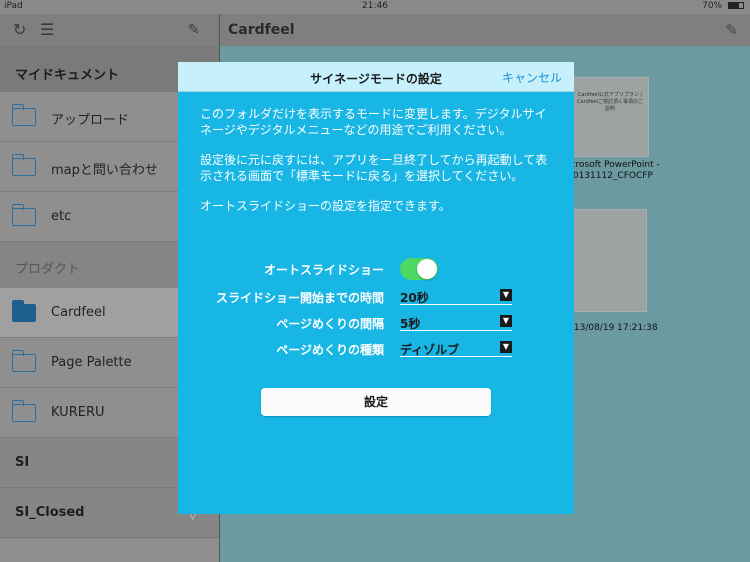 This screenshot has height=562, width=750. Describe the element at coordinates (427, 269) in the screenshot. I see `toggle-knob` at that location.